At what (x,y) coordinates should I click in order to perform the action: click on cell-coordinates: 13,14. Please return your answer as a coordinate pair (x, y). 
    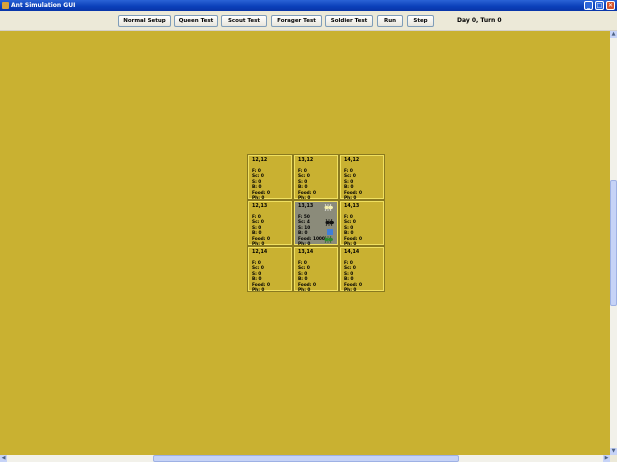
    Looking at the image, I should click on (306, 252).